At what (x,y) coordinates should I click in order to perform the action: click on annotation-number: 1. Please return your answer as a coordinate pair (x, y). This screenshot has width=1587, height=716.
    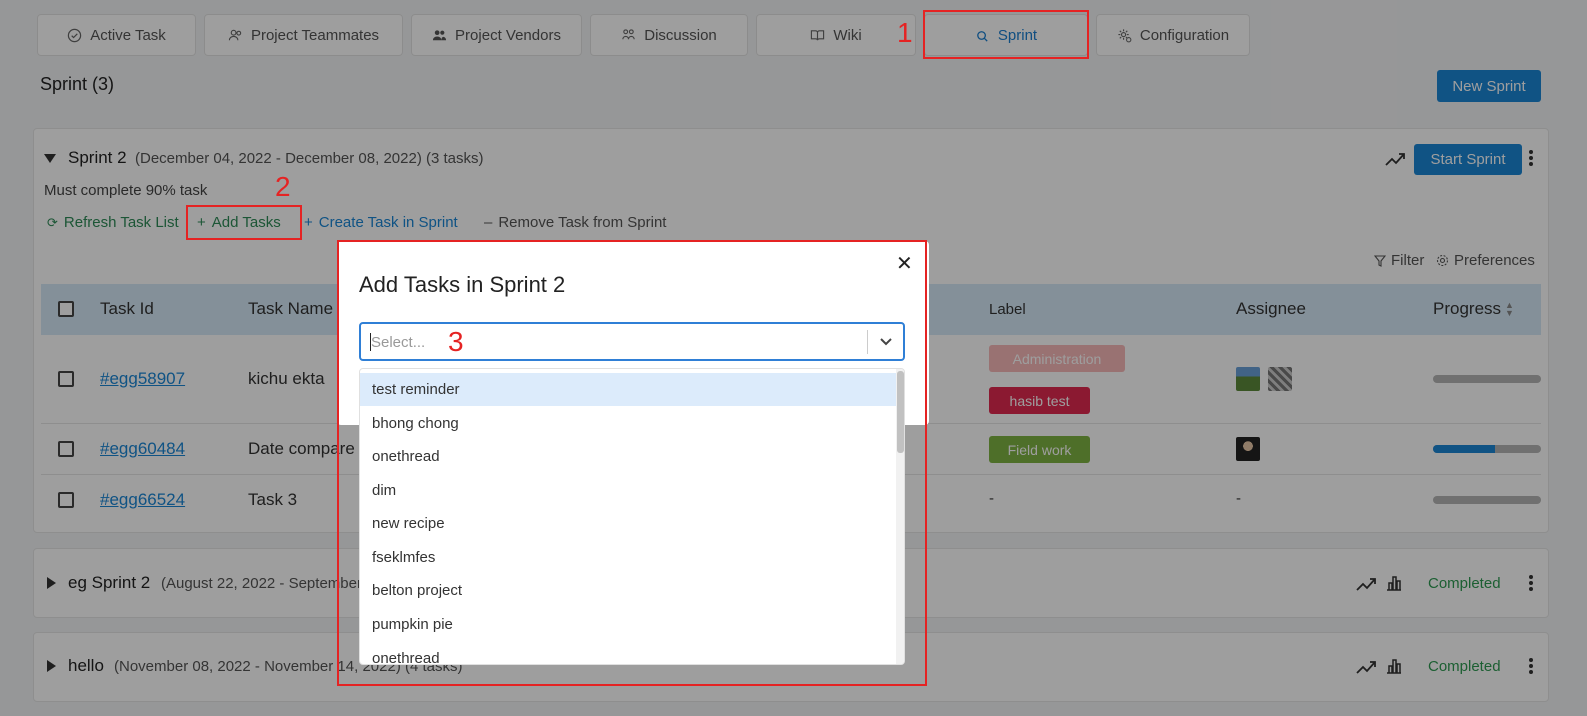
    Looking at the image, I should click on (905, 32).